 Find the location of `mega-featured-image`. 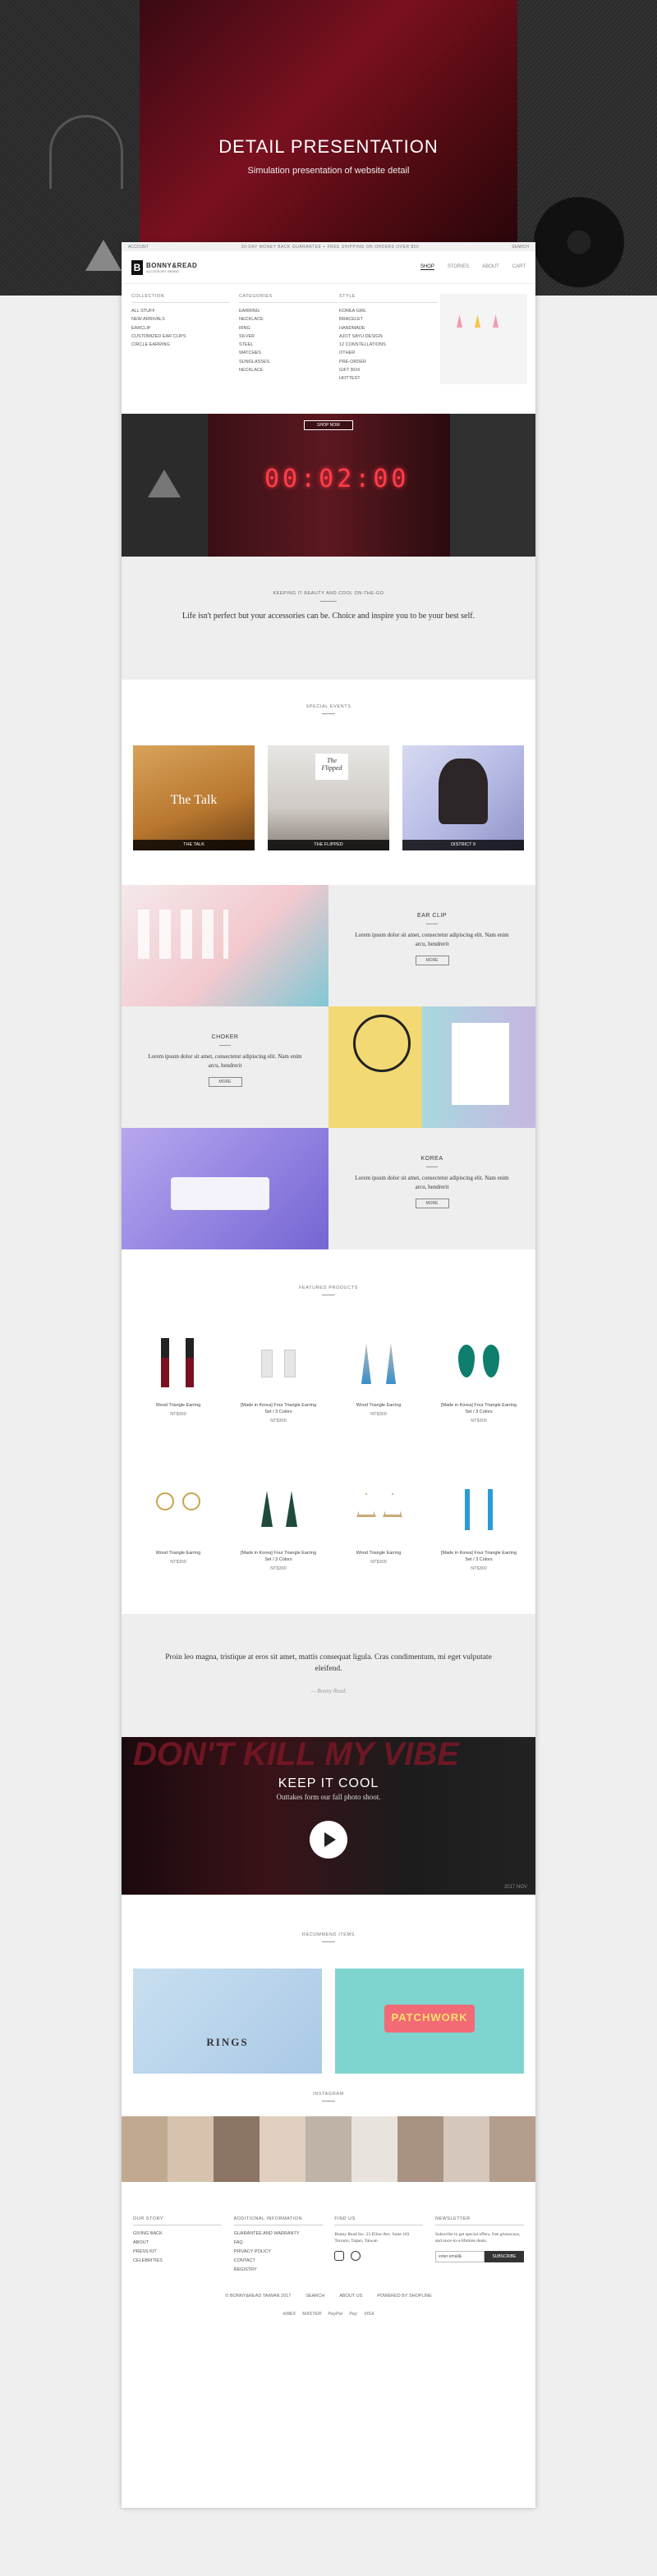

mega-featured-image is located at coordinates (483, 339).